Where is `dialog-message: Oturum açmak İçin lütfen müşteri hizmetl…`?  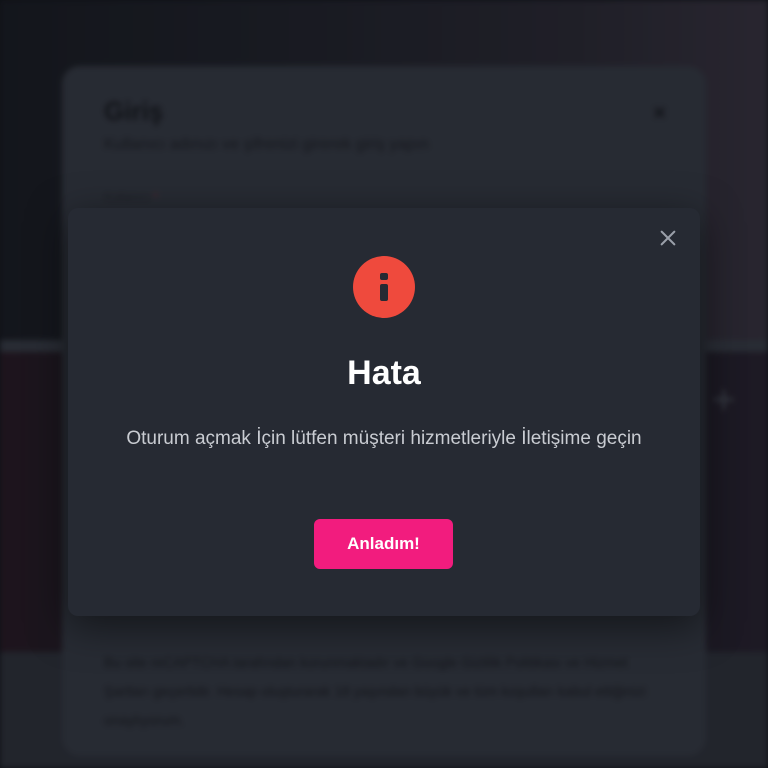
dialog-message: Oturum açmak İçin lütfen müşteri hizmetl… is located at coordinates (384, 438).